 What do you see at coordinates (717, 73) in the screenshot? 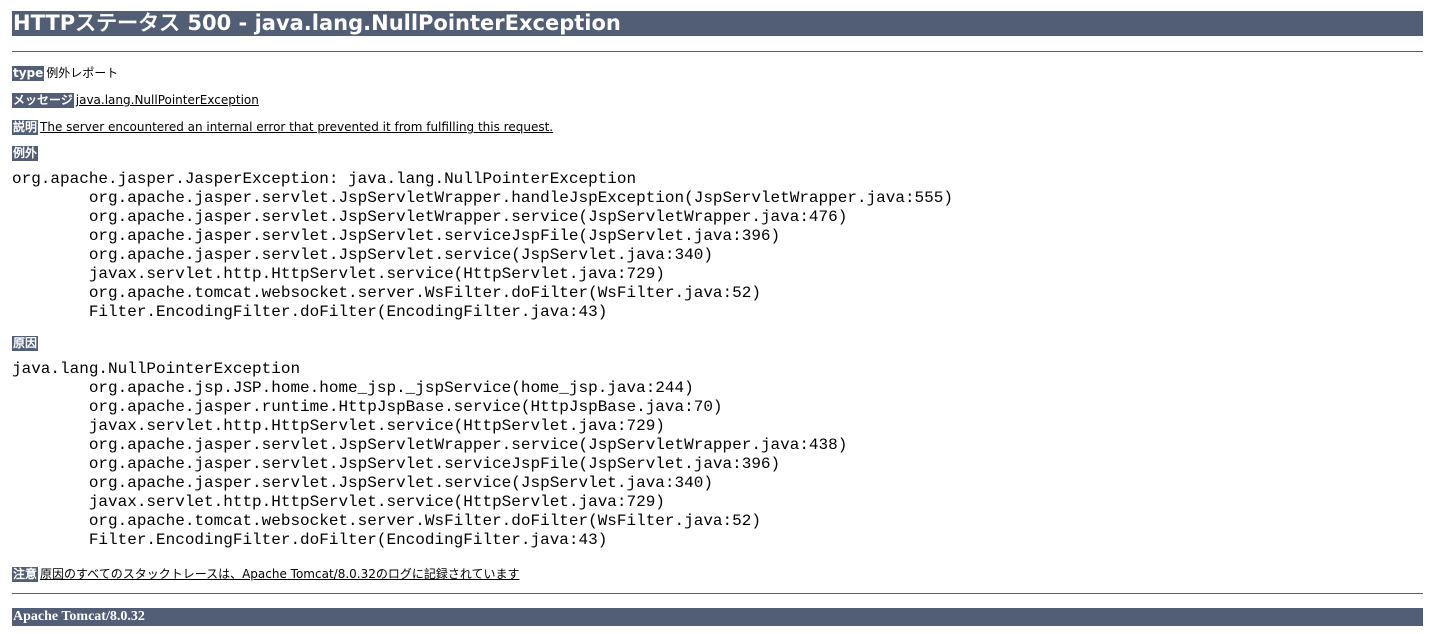
I see `type-row: type 例外レポート` at bounding box center [717, 73].